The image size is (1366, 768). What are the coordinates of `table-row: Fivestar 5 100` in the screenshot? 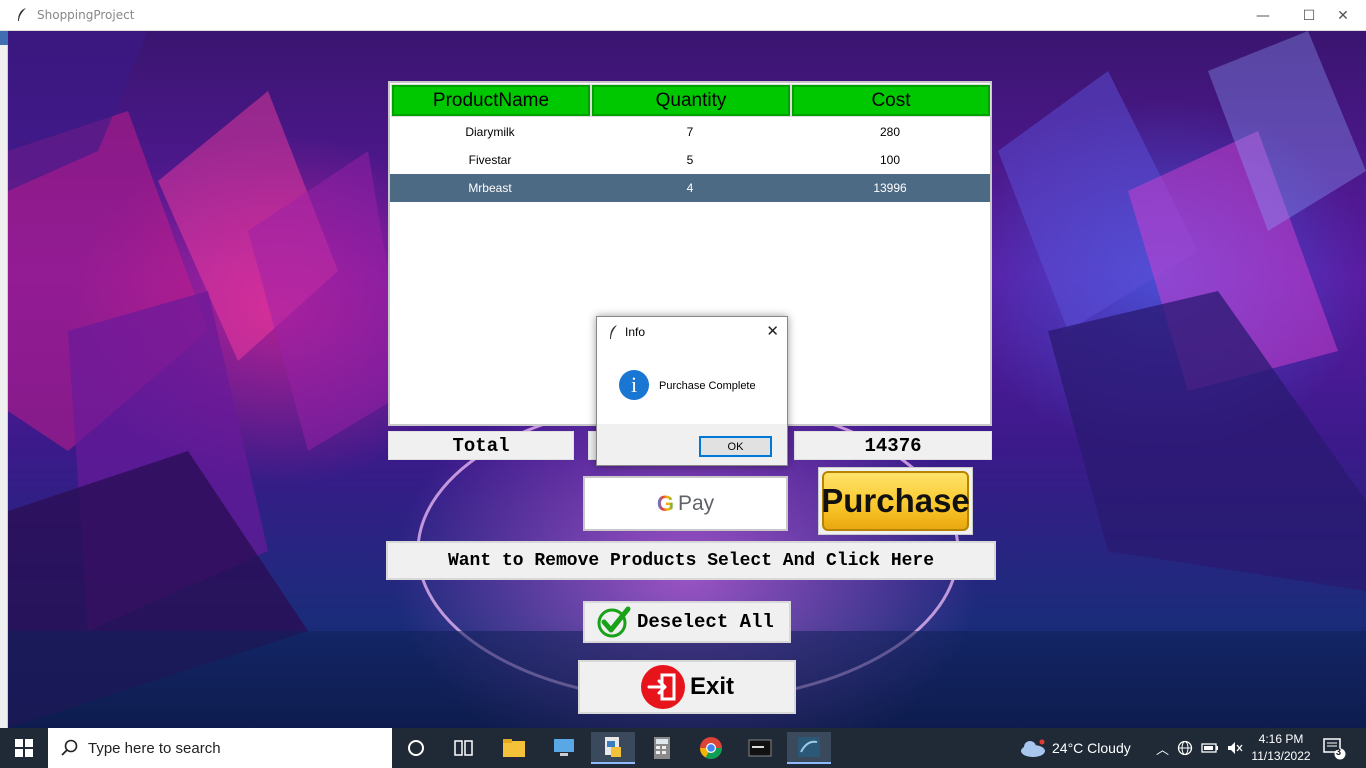 It's located at (690, 160).